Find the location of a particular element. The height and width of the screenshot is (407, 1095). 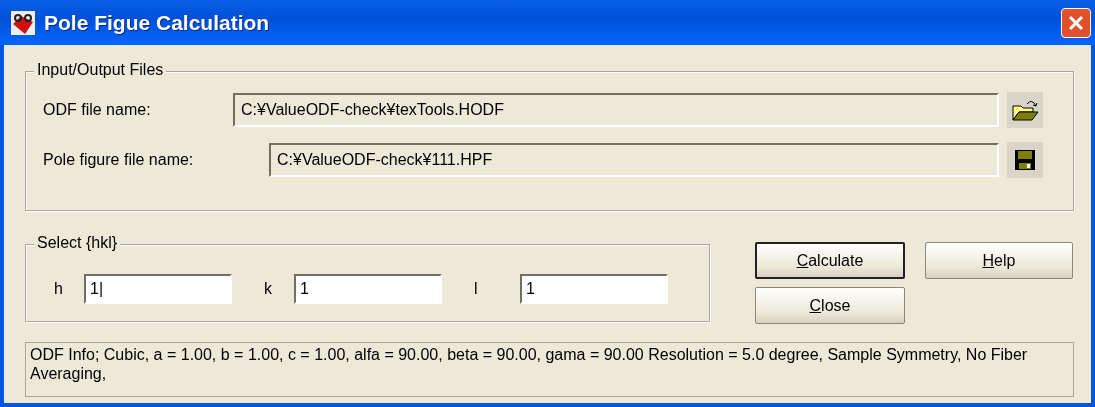

app-icon is located at coordinates (23, 22).